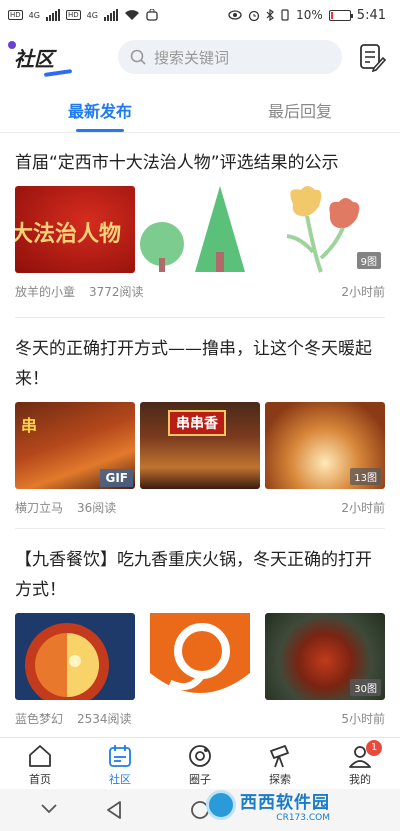 The image size is (400, 831). I want to click on image-caption: 串串香, so click(197, 423).